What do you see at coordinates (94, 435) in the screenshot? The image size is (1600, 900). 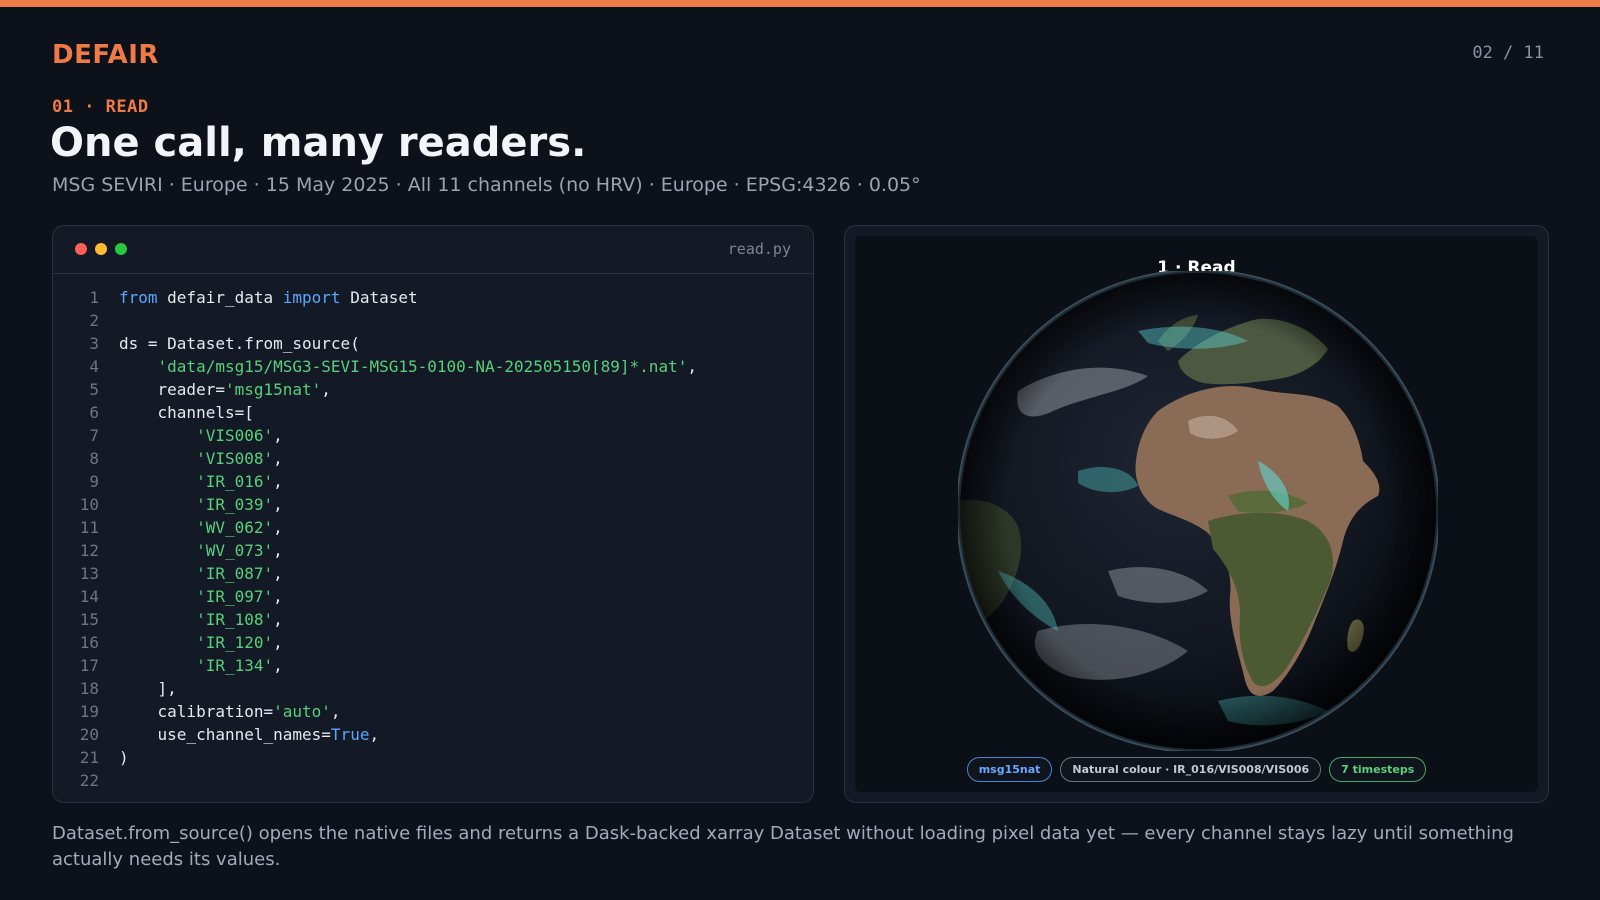 I see `line-number: 7` at bounding box center [94, 435].